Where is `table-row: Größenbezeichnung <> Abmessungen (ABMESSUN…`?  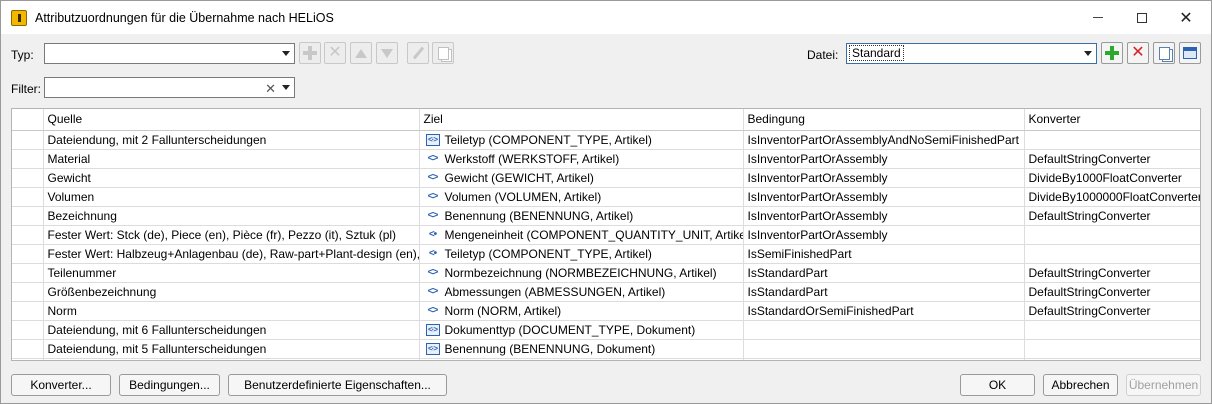
table-row: Größenbezeichnung <> Abmessungen (ABMESSUN… is located at coordinates (606, 292).